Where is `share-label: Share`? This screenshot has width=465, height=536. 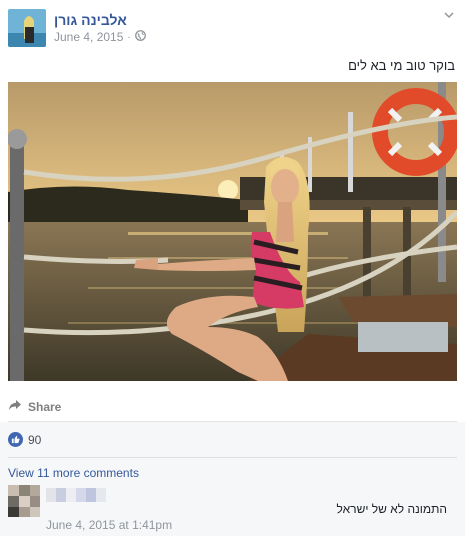 share-label: Share is located at coordinates (45, 406).